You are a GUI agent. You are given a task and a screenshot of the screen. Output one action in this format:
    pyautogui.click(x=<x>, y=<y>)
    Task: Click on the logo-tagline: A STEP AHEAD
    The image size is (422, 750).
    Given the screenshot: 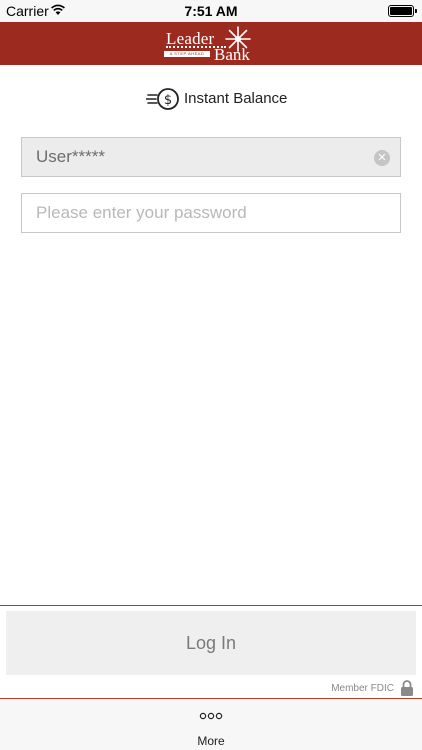 What is the action you would take?
    pyautogui.click(x=187, y=54)
    